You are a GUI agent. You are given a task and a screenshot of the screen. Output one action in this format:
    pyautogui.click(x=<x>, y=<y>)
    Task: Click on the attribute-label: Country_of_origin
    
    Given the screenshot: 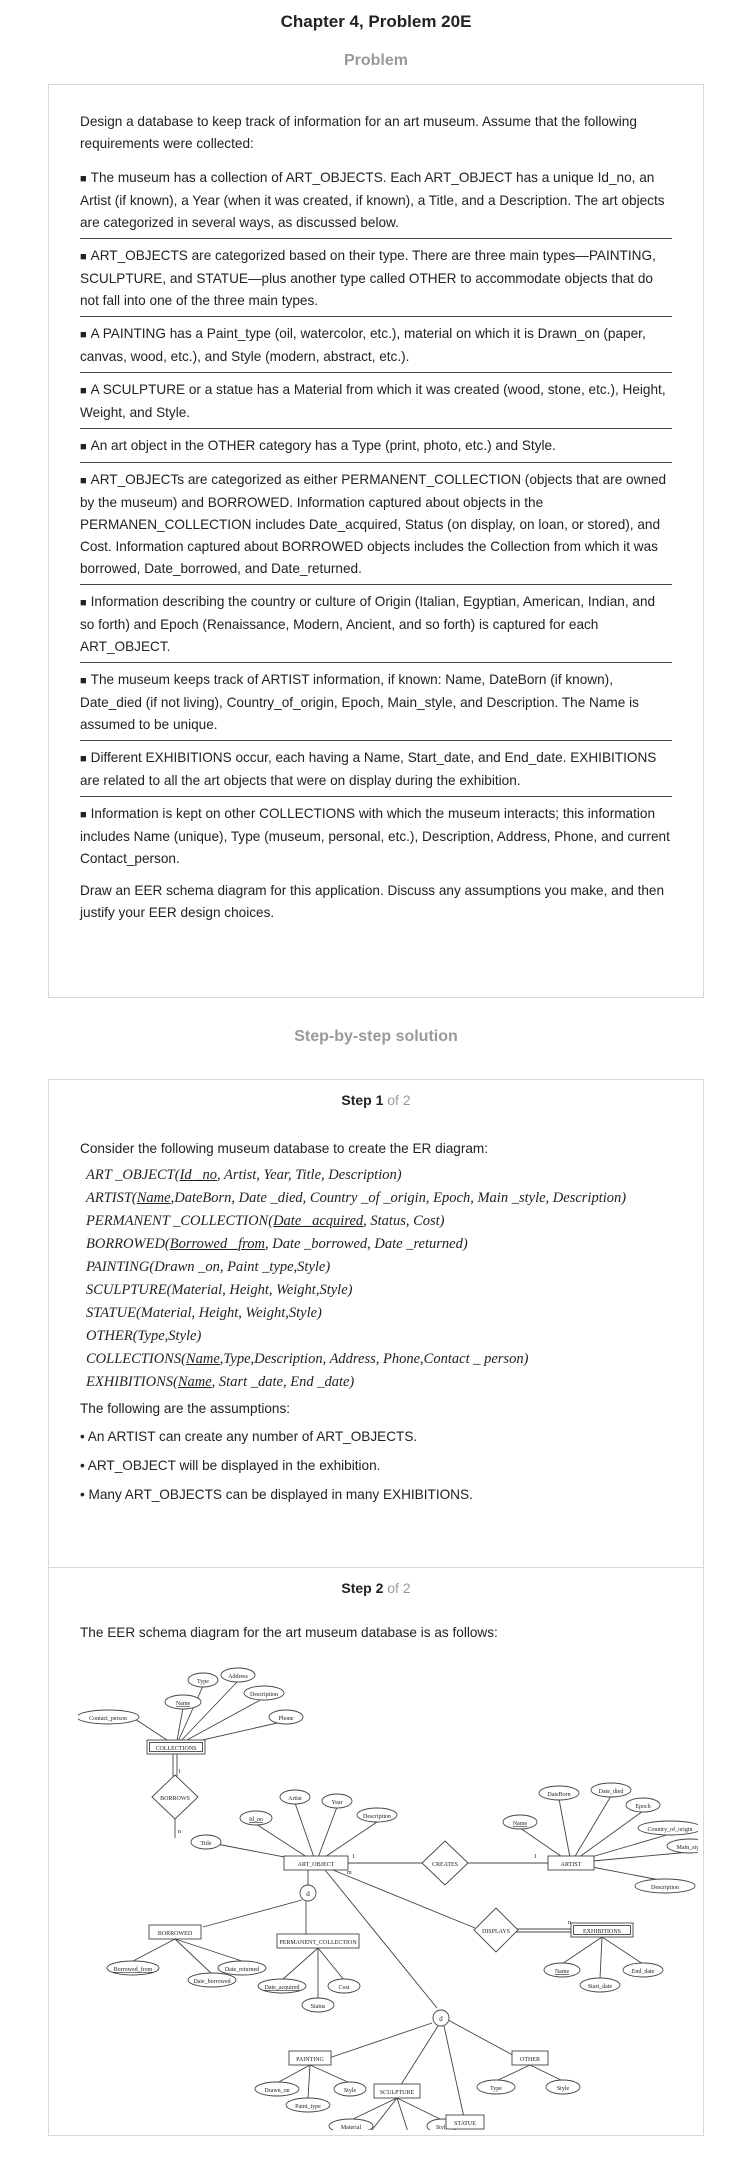 What is the action you would take?
    pyautogui.click(x=670, y=1829)
    